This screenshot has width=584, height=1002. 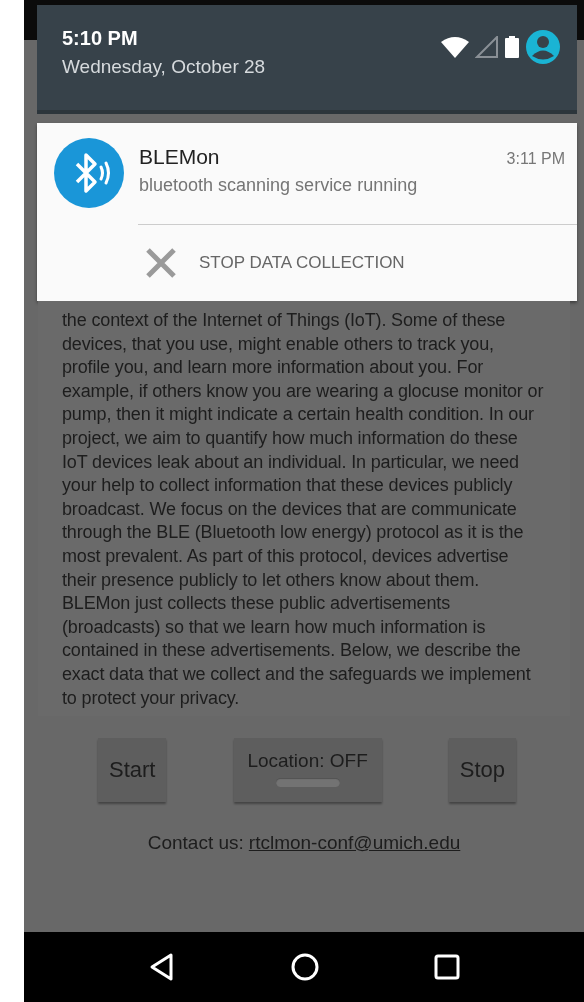 I want to click on app-name: BLEMon, so click(x=179, y=157).